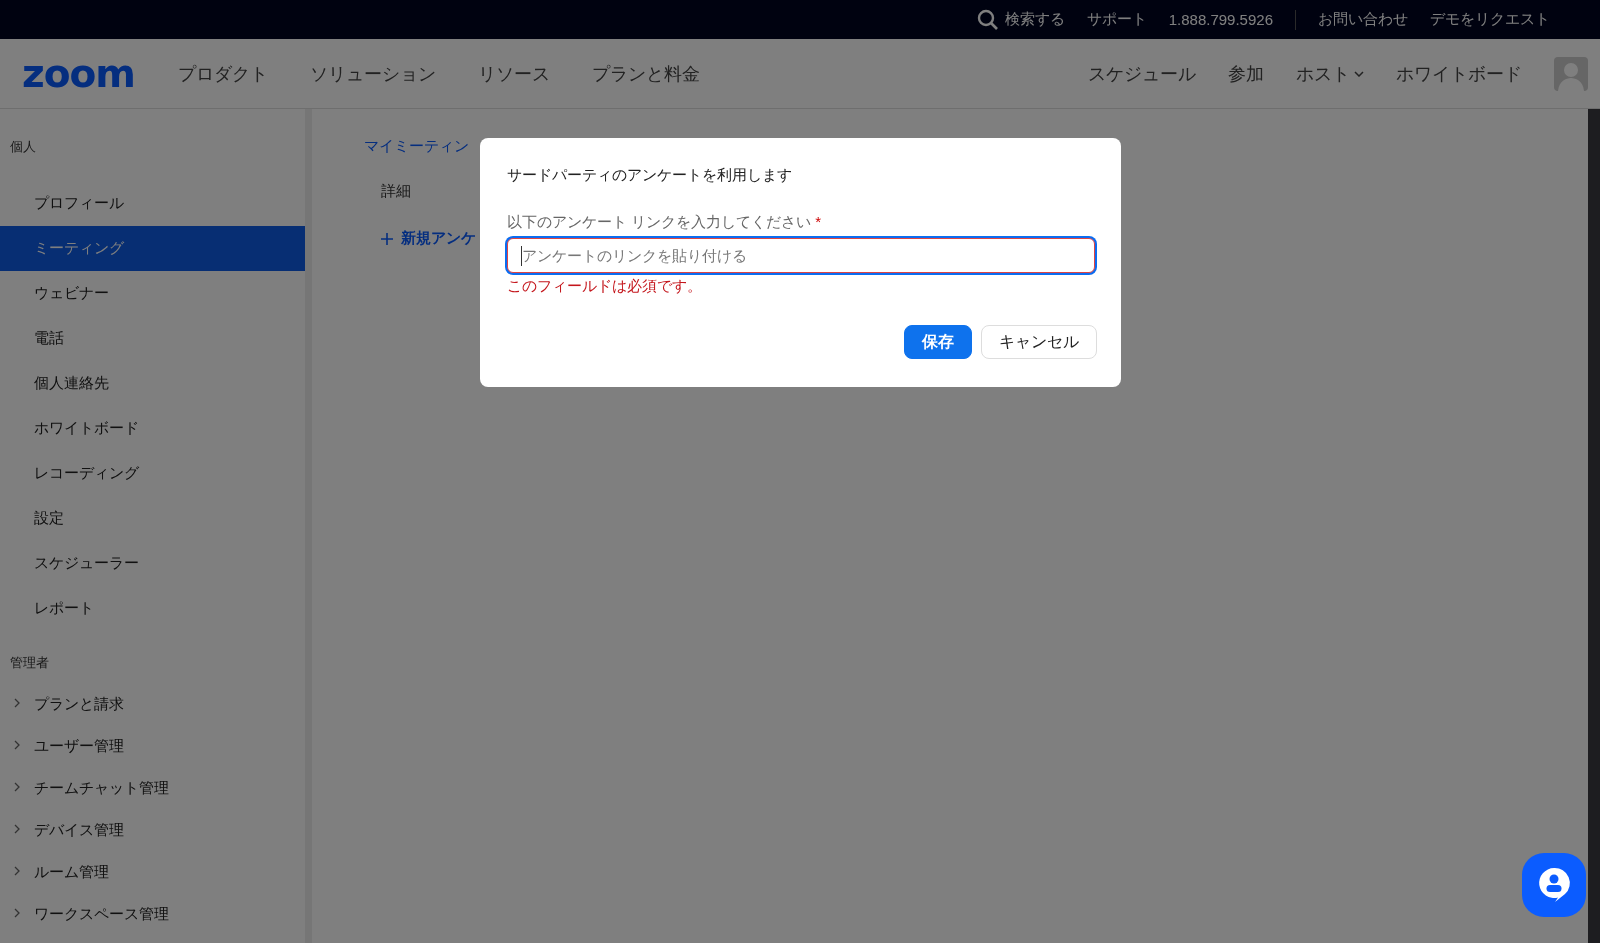 Image resolution: width=1600 pixels, height=943 pixels. Describe the element at coordinates (152, 338) in the screenshot. I see `sidebar-item: 電話` at that location.